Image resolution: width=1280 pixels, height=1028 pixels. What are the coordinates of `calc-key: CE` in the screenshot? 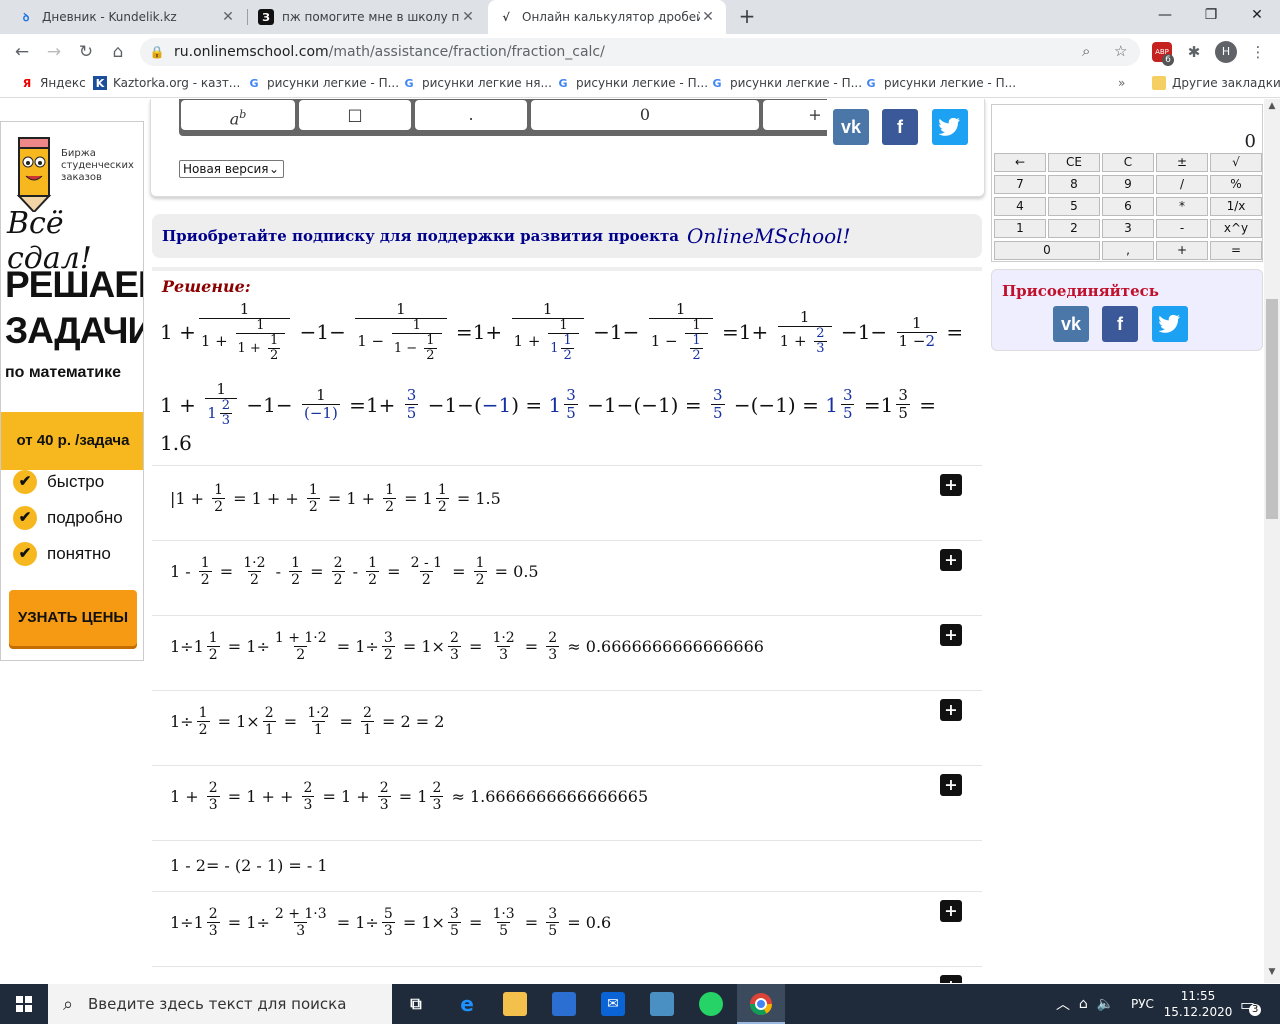 It's located at (1074, 162).